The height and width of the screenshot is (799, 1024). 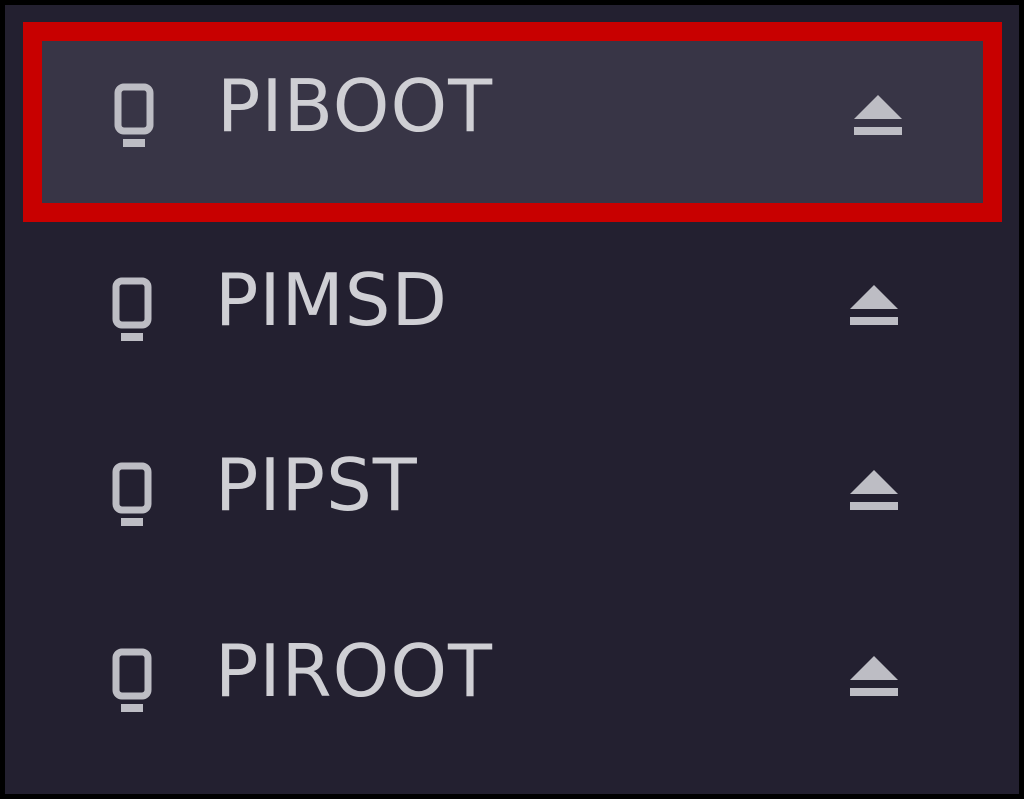 What do you see at coordinates (331, 300) in the screenshot?
I see `volume-label: PIMSD` at bounding box center [331, 300].